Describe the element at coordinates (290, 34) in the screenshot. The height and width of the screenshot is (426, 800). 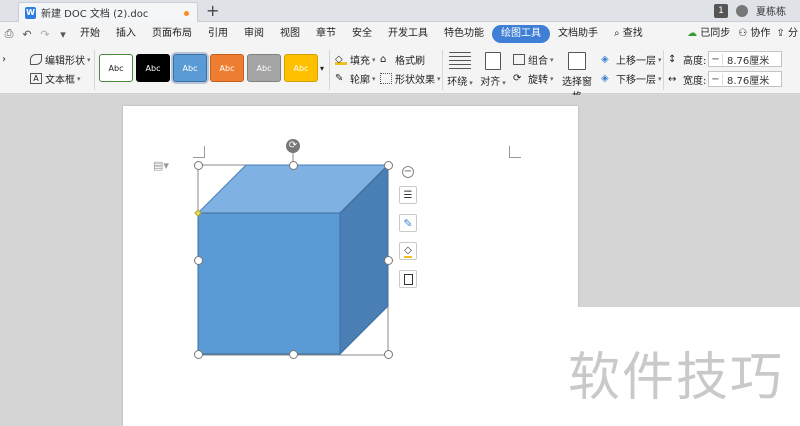
I see `menu-view: 视图` at that location.